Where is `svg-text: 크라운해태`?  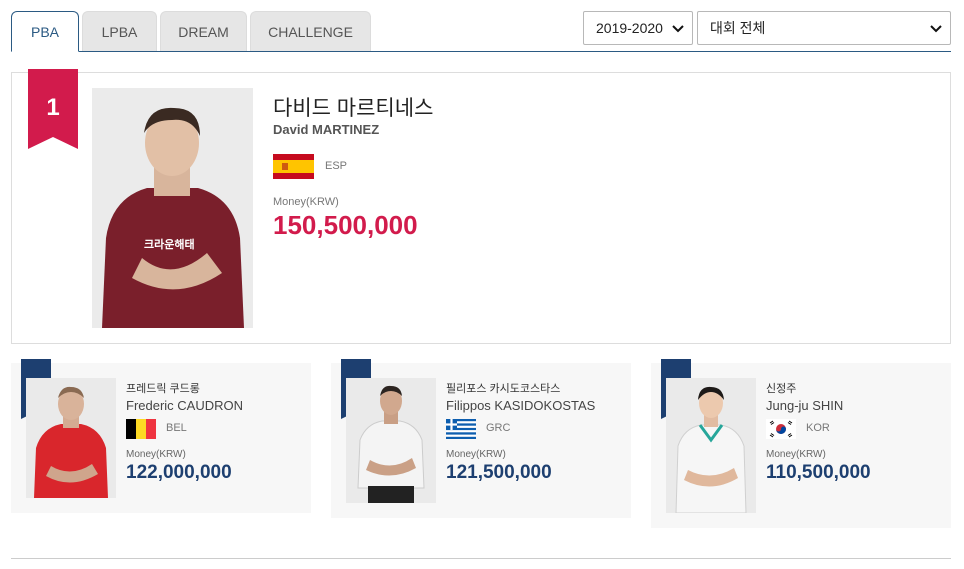
svg-text: 크라운해태 is located at coordinates (169, 244).